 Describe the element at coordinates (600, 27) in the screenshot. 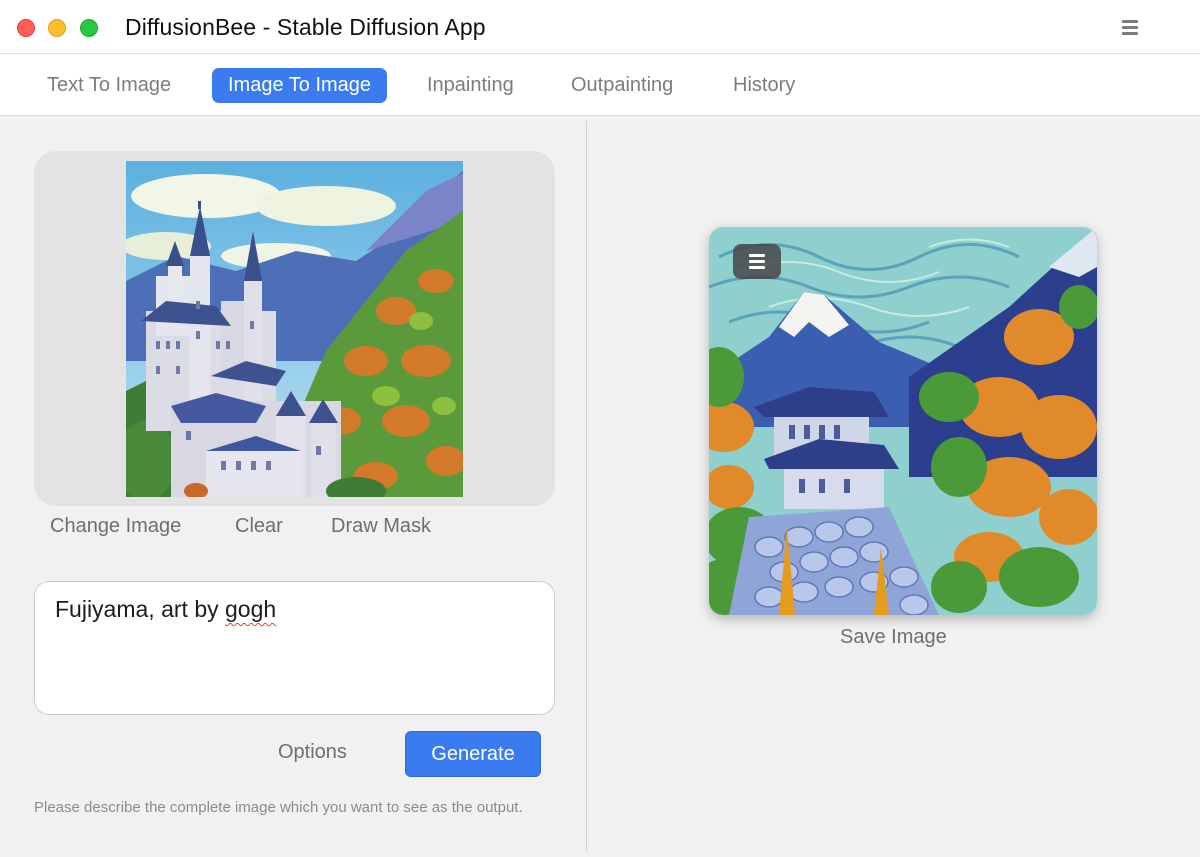

I see `title-bar: DiffusionBee - Stable Diffusion App` at that location.